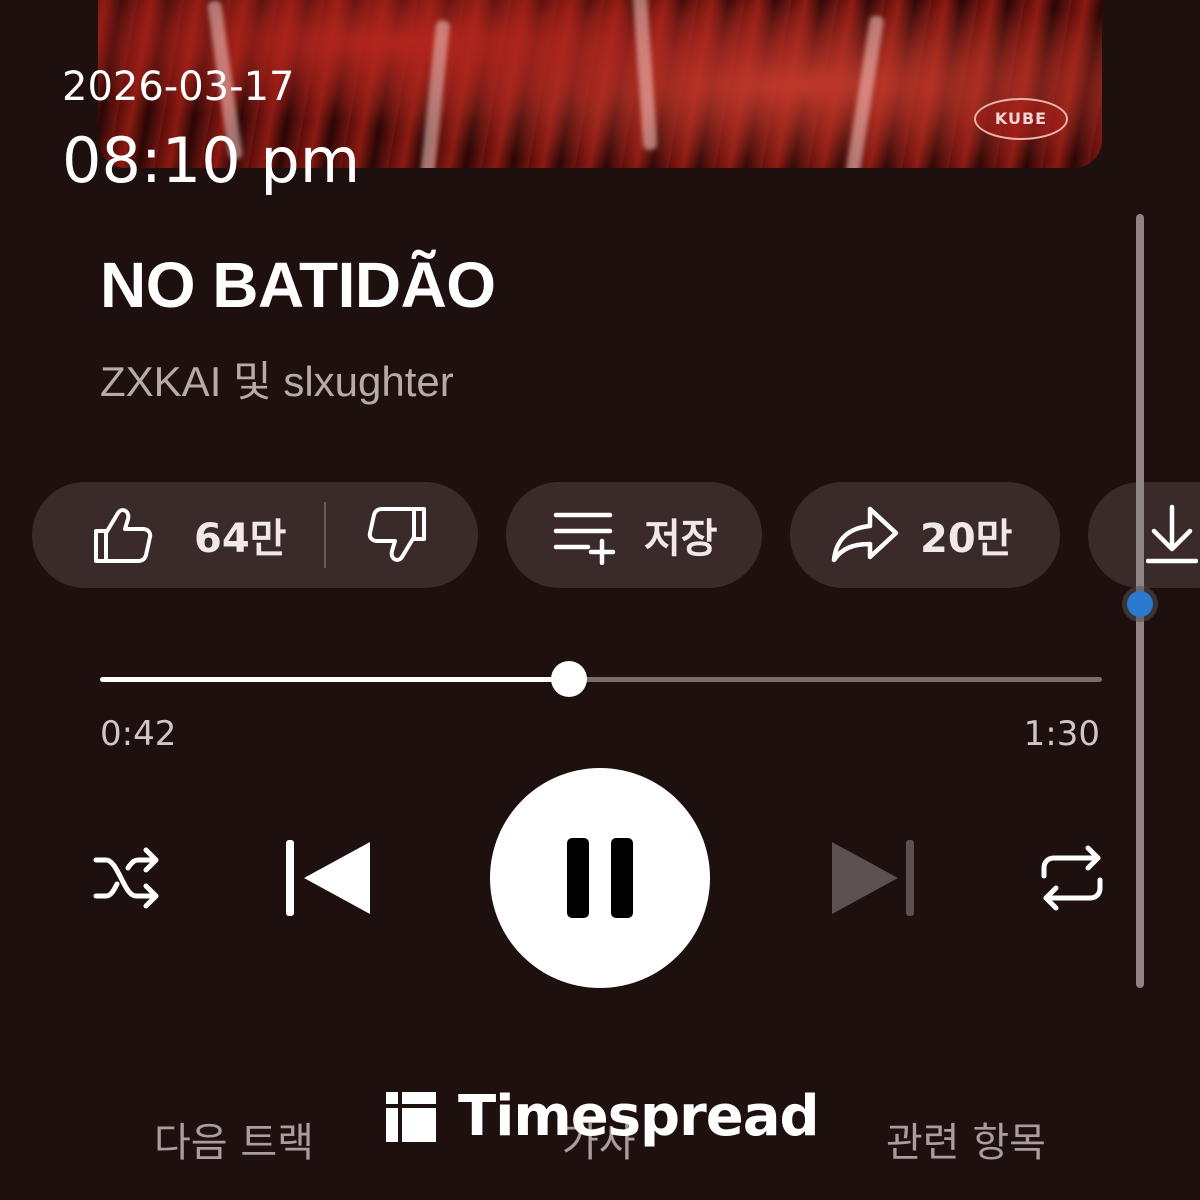  What do you see at coordinates (329, 878) in the screenshot?
I see `previous-icon` at bounding box center [329, 878].